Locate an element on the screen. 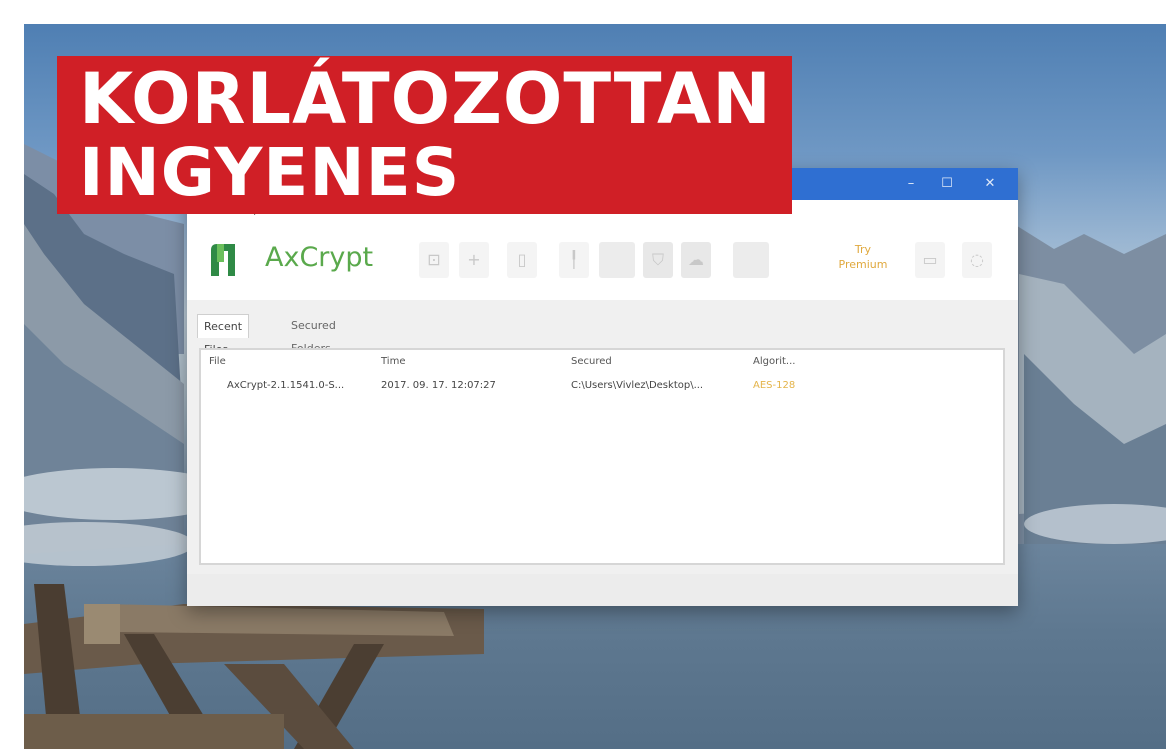  key-icon: ╿ is located at coordinates (574, 259).